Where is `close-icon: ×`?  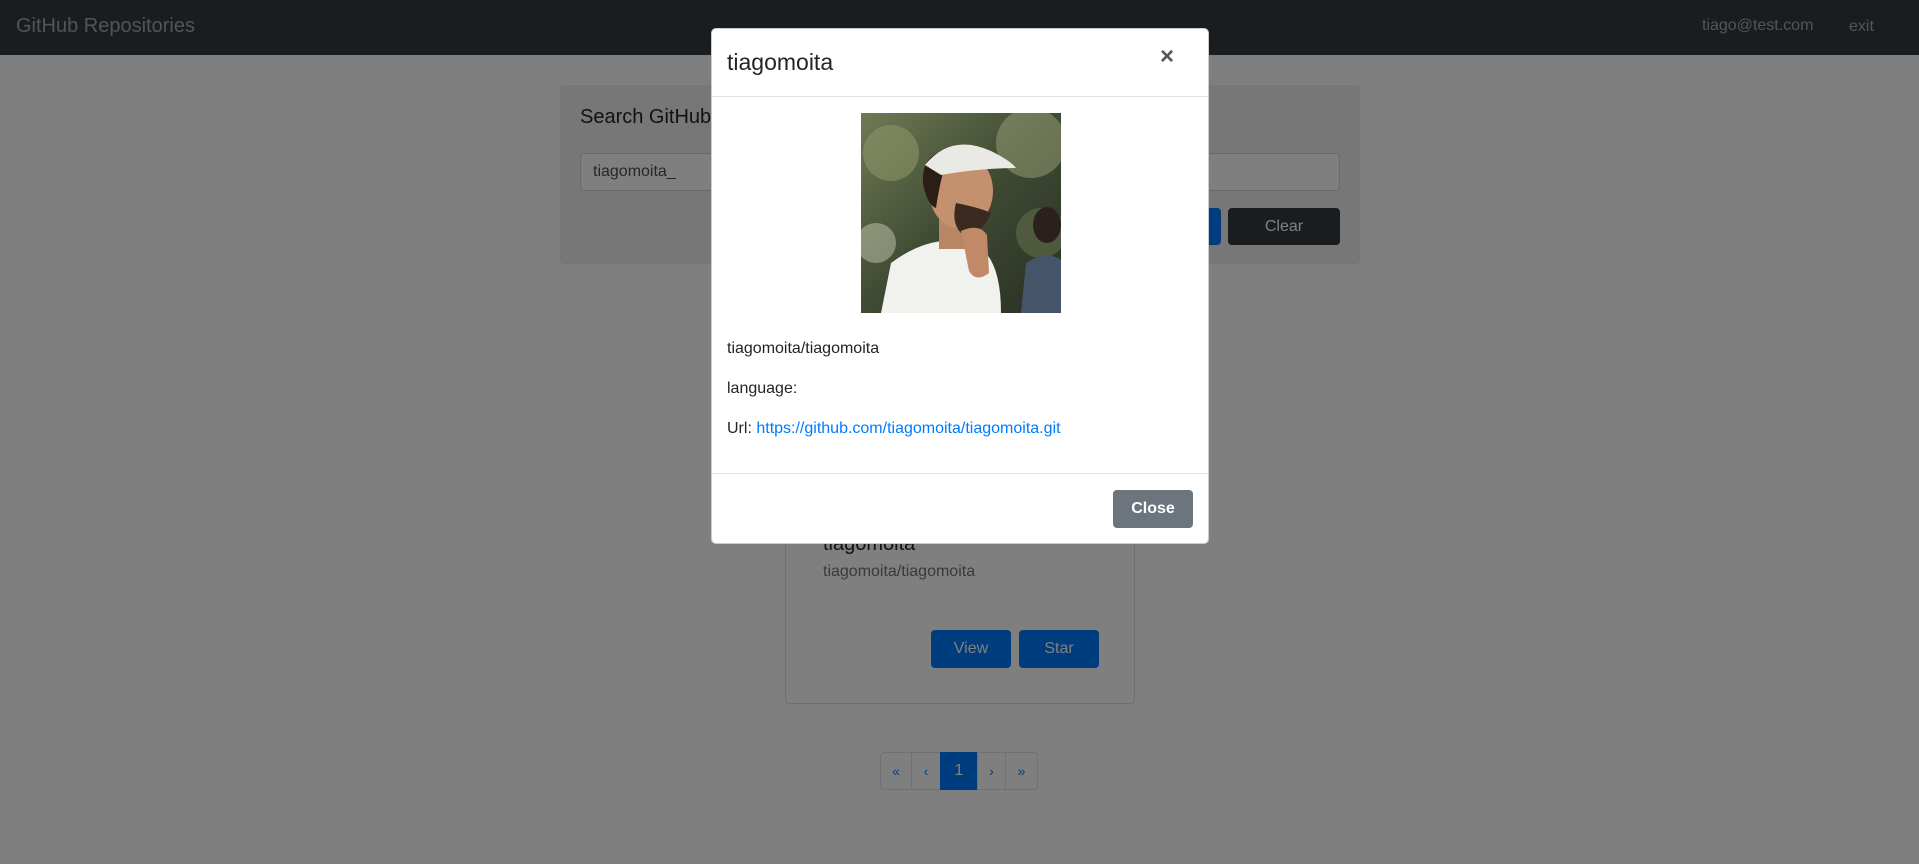 close-icon: × is located at coordinates (1167, 57).